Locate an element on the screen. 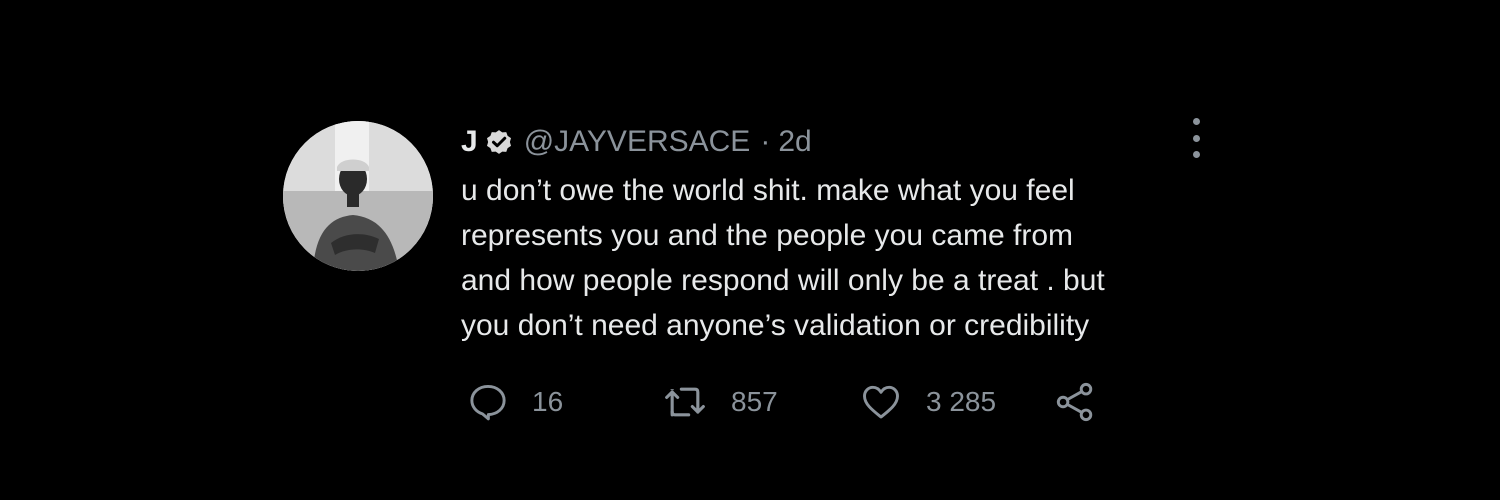 The height and width of the screenshot is (500, 1500). tweet-header: J @JAYVERSACE · 2d is located at coordinates (636, 142).